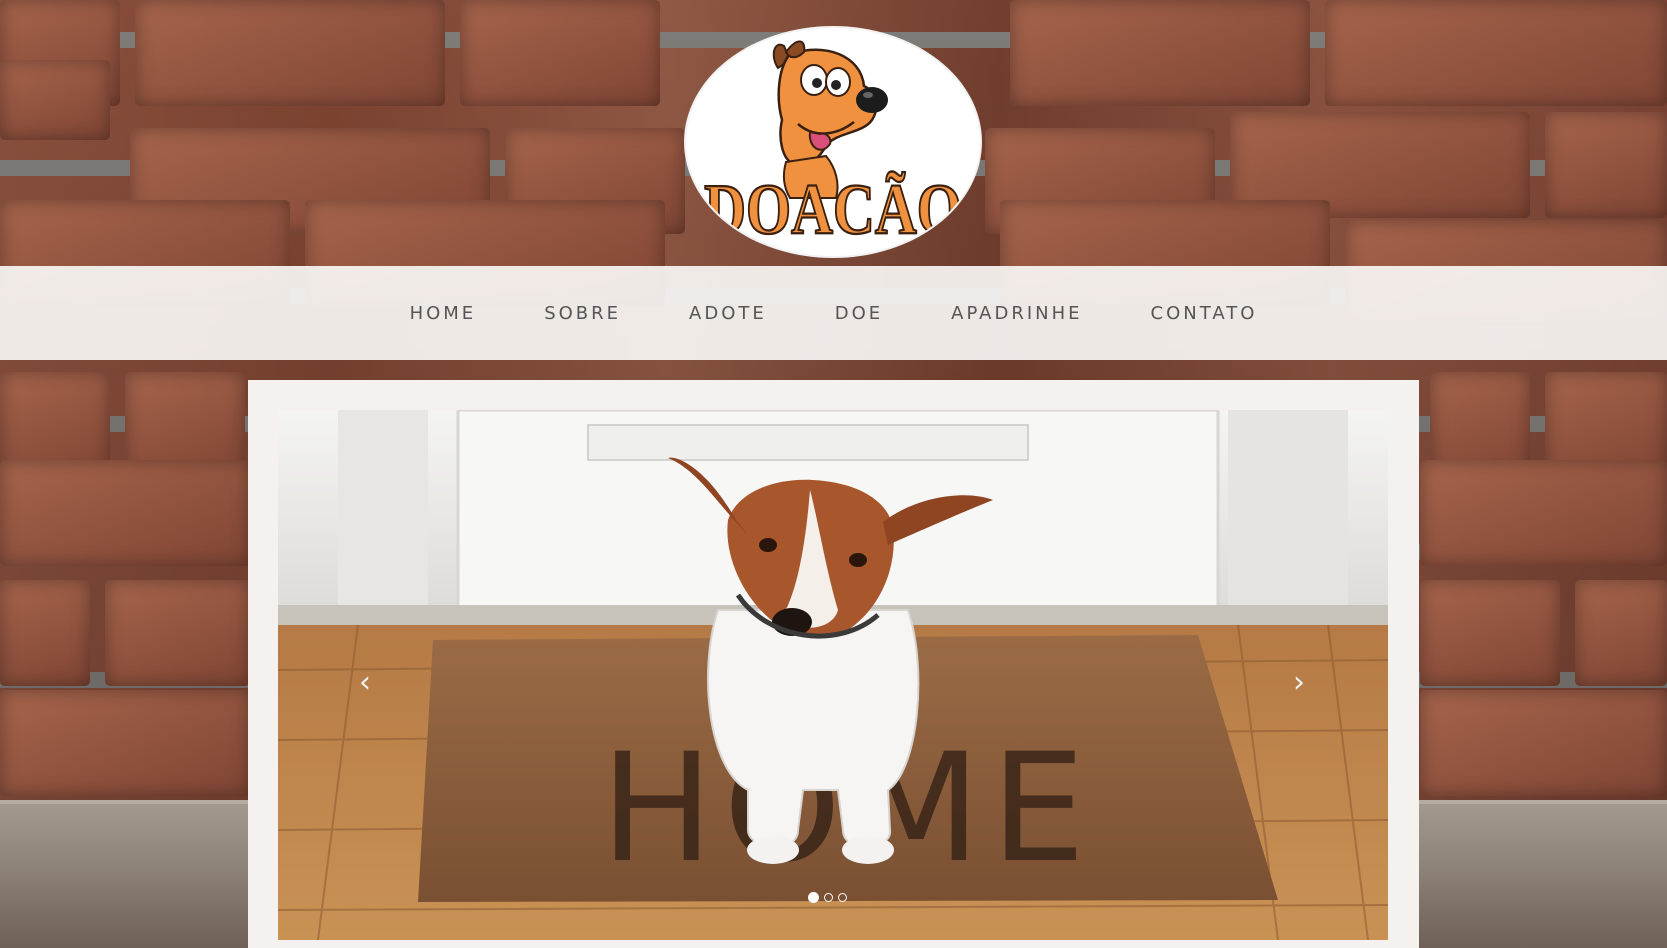 This screenshot has width=1667, height=948. I want to click on cartoon-dog-logo-icon: DOACÃO, so click(833, 142).